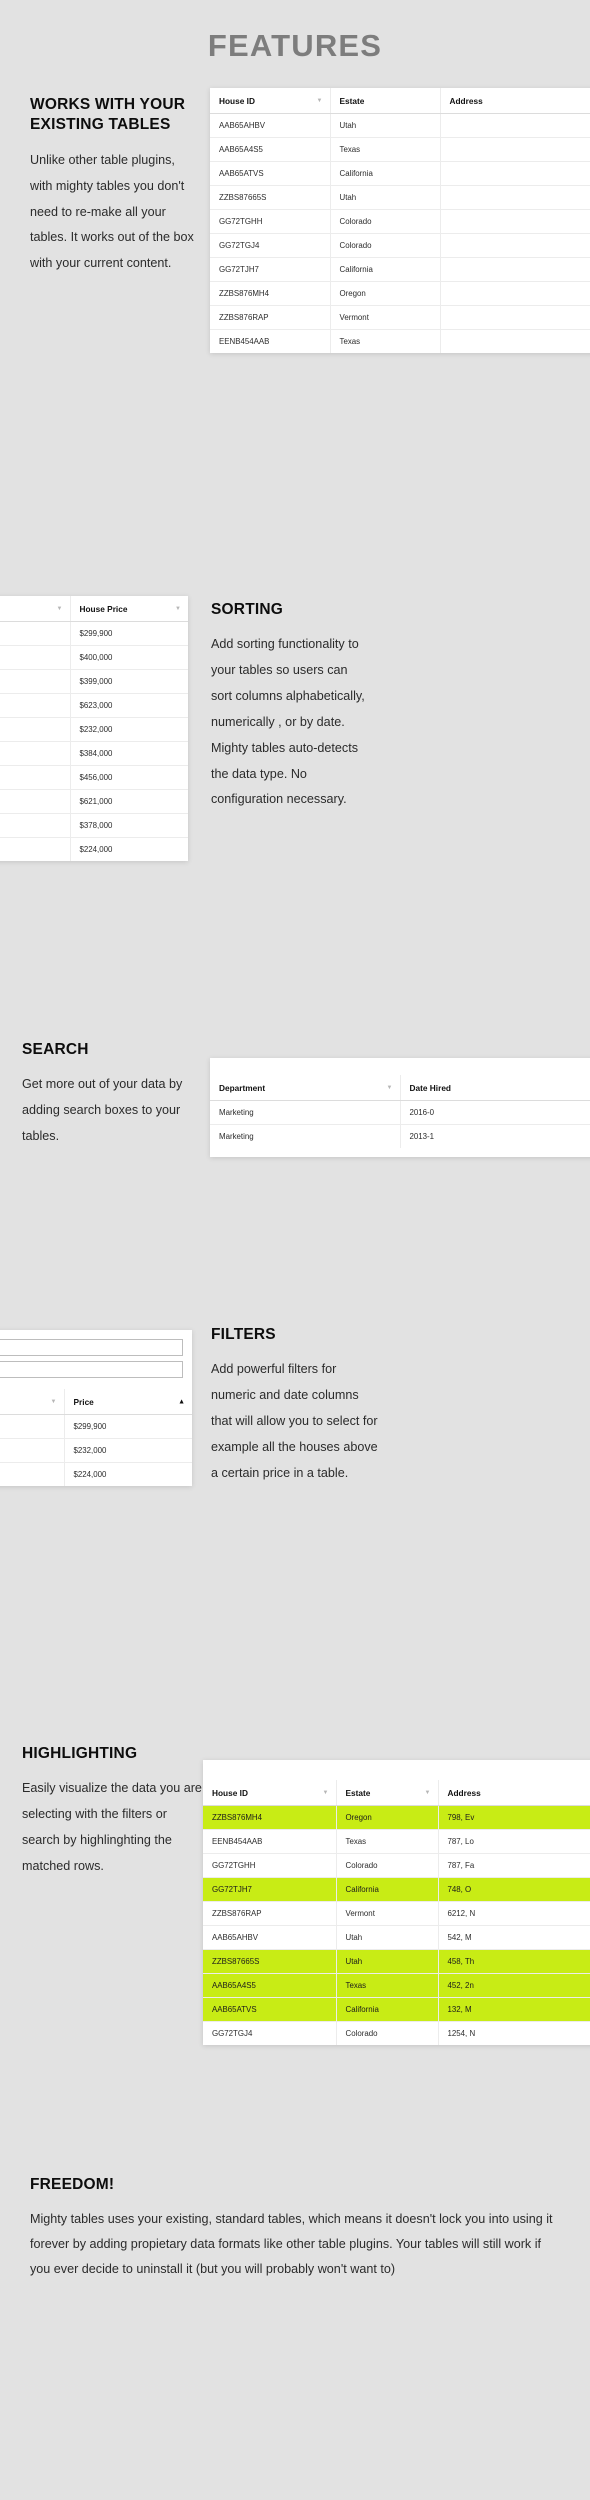  I want to click on column-label: Estate, so click(352, 101).